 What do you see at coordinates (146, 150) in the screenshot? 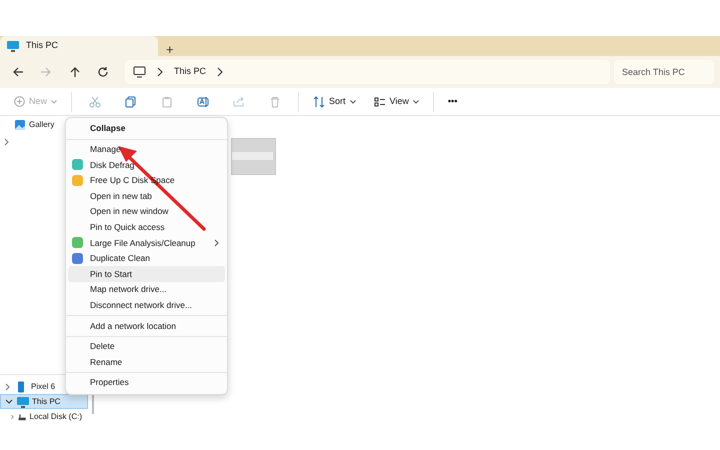
I see `menu-item: Manage` at bounding box center [146, 150].